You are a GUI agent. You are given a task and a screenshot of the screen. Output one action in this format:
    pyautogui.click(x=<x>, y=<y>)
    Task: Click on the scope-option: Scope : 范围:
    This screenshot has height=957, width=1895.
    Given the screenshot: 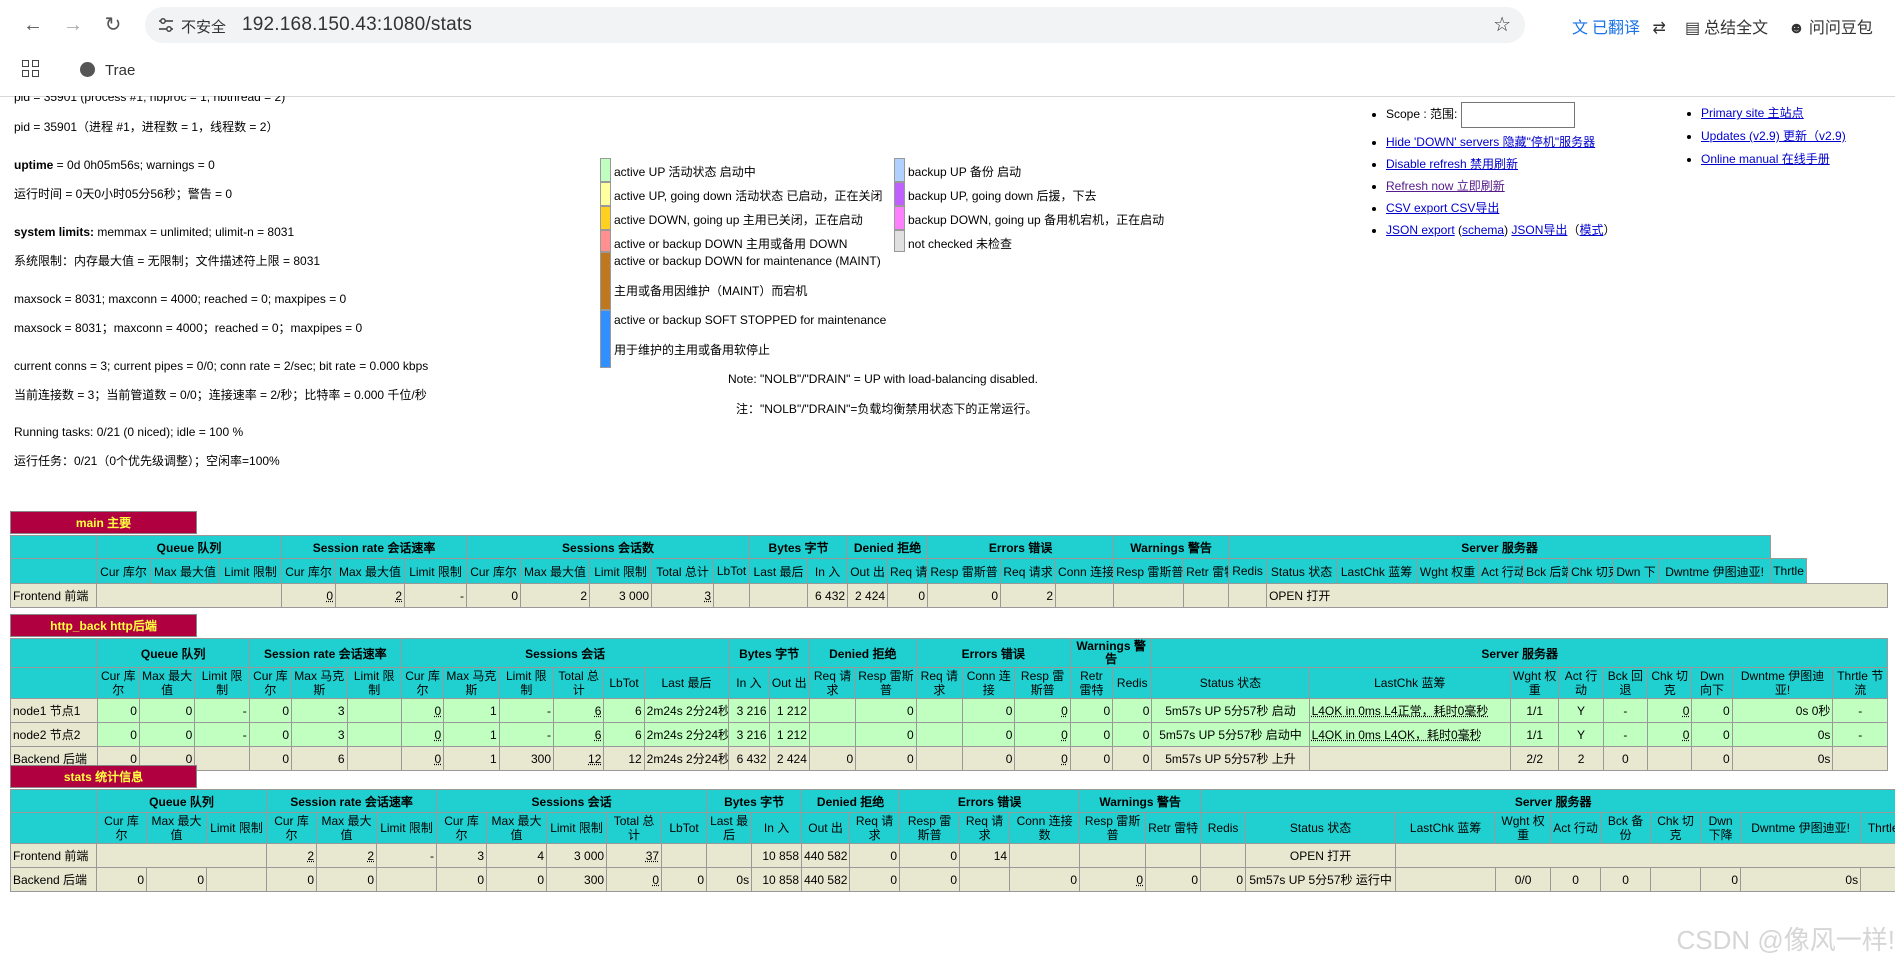 What is the action you would take?
    pyautogui.click(x=1500, y=115)
    